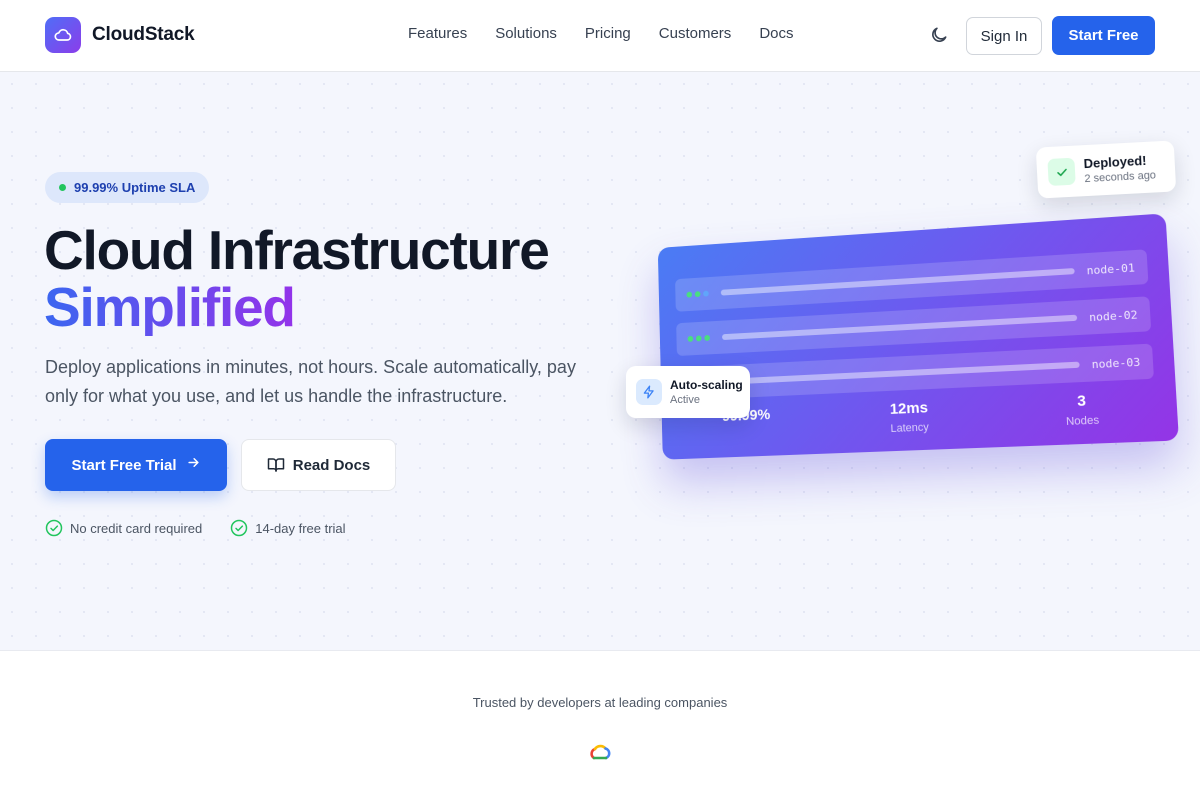 This screenshot has width=1200, height=800. What do you see at coordinates (695, 33) in the screenshot?
I see `nav-link-customers: Customers` at bounding box center [695, 33].